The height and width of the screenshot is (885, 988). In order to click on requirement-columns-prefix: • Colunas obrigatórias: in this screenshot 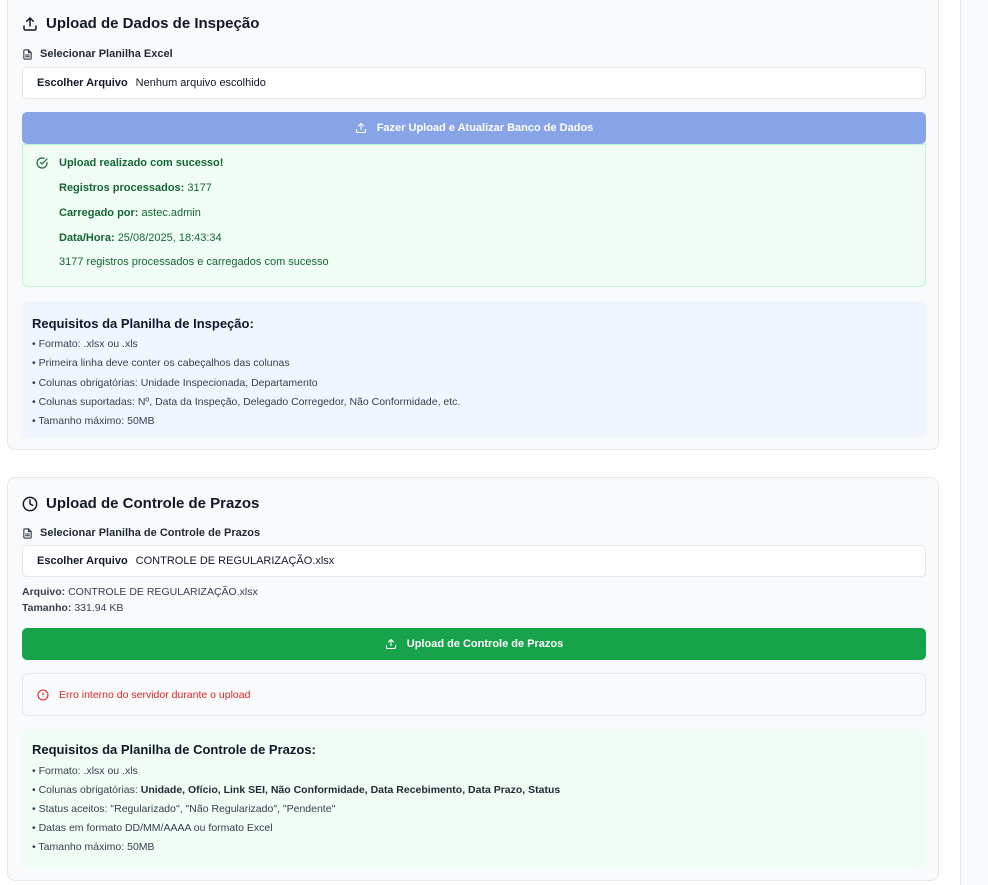, I will do `click(86, 790)`.